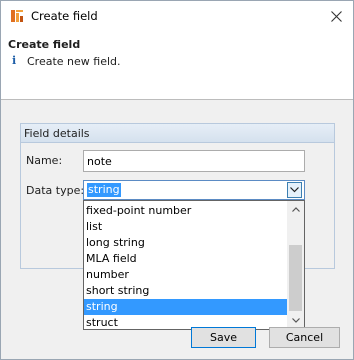 The image size is (354, 360). What do you see at coordinates (118, 290) in the screenshot?
I see `dropdown-option-label: short string` at bounding box center [118, 290].